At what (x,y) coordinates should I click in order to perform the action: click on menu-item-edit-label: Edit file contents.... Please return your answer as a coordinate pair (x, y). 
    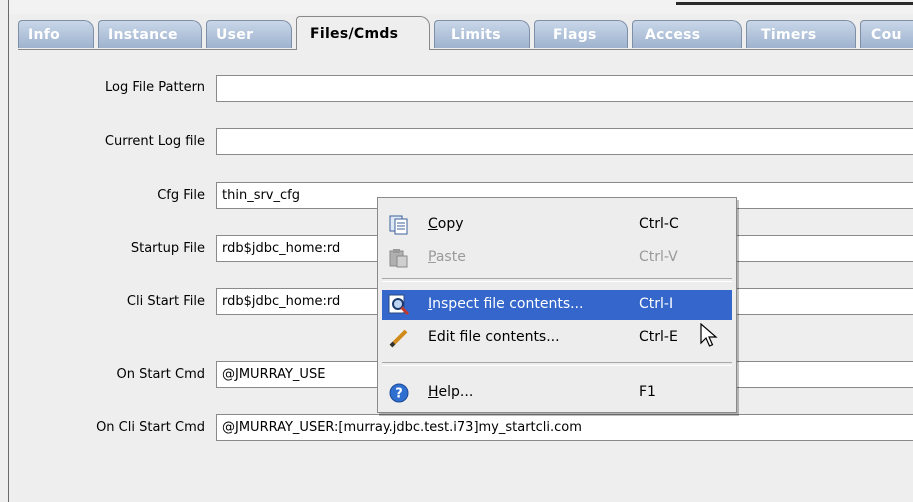
    Looking at the image, I should click on (494, 337).